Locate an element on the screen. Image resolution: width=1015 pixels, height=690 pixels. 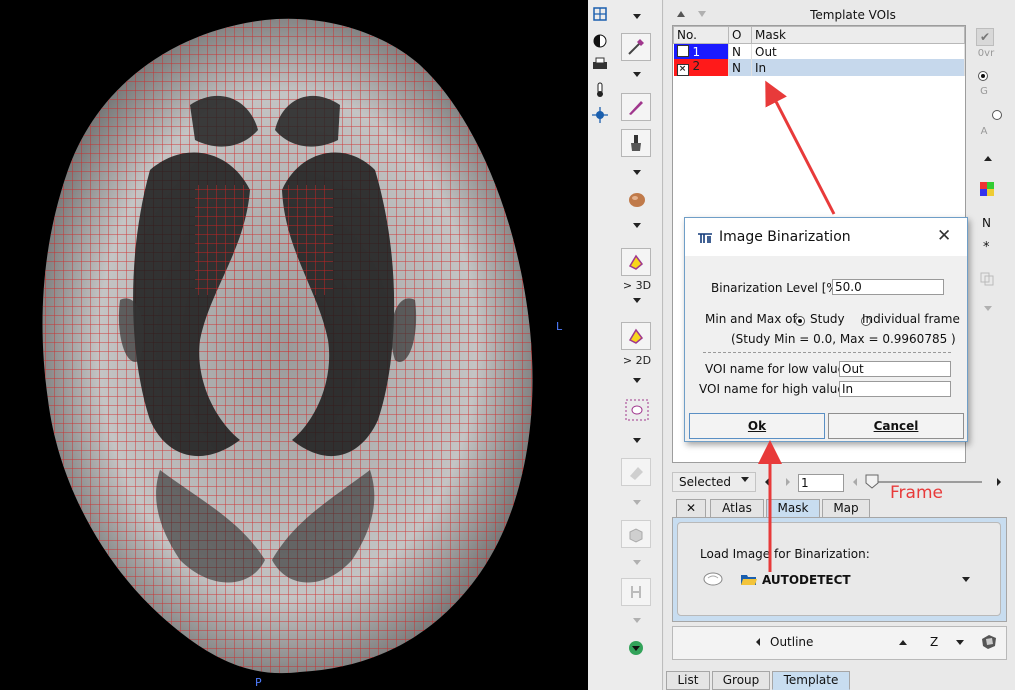
box-icon is located at coordinates (636, 535).